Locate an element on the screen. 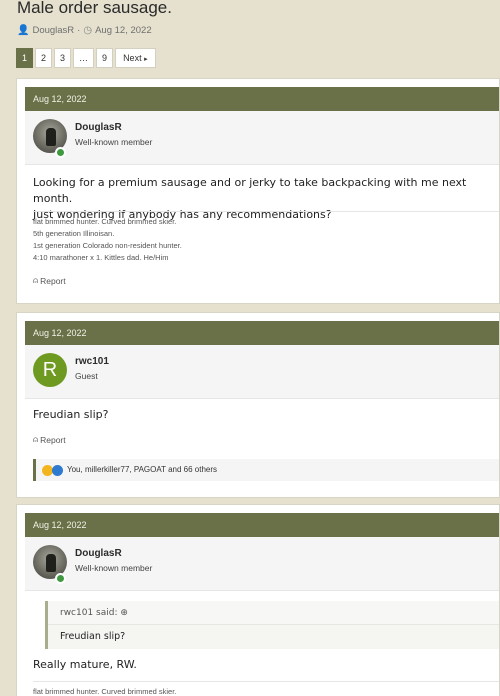  quote-header: rwc101 said: ⊕ is located at coordinates (273, 613).